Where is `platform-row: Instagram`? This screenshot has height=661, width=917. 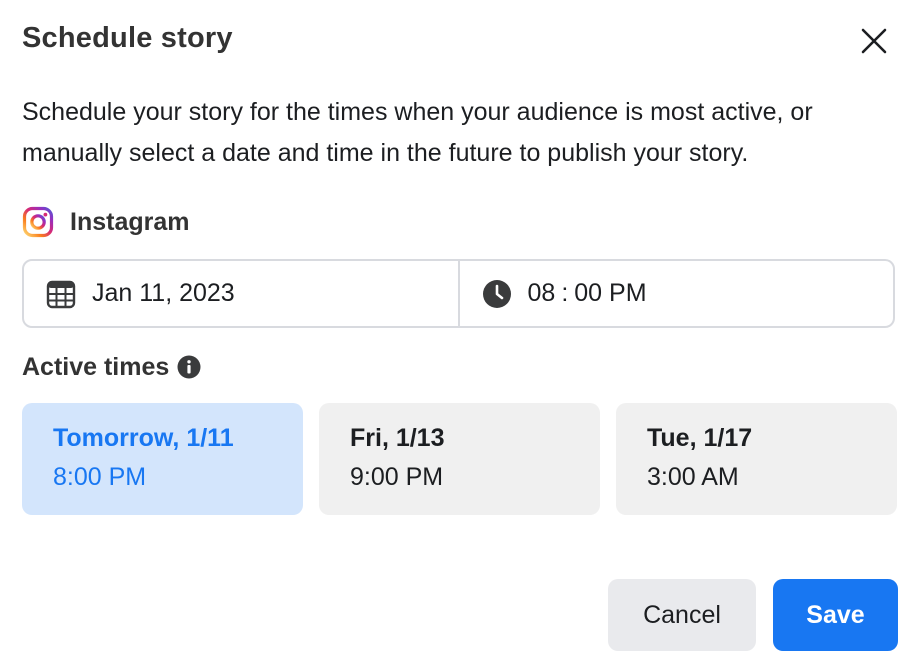 platform-row: Instagram is located at coordinates (105, 222).